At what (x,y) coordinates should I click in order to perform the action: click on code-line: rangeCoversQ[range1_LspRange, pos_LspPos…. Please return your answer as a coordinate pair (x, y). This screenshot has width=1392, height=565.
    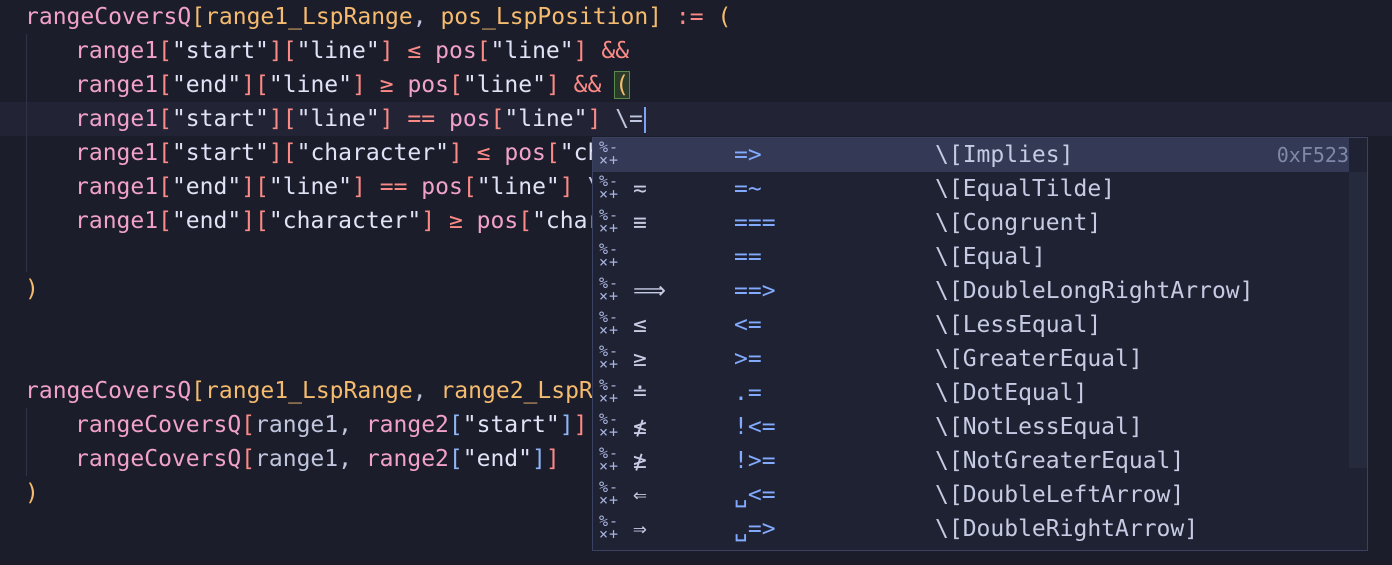
    Looking at the image, I should click on (696, 17).